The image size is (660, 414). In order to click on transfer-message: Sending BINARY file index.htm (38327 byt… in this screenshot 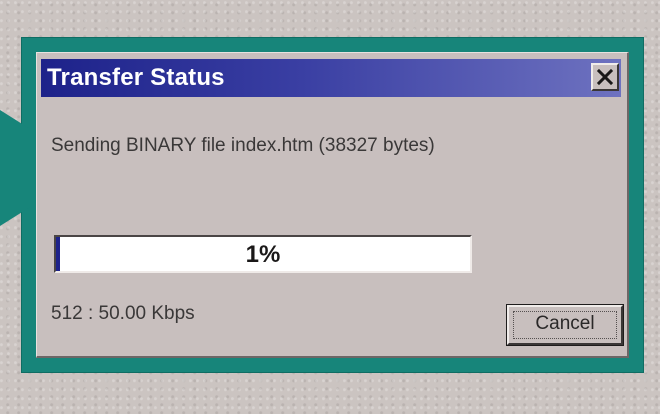, I will do `click(243, 145)`.